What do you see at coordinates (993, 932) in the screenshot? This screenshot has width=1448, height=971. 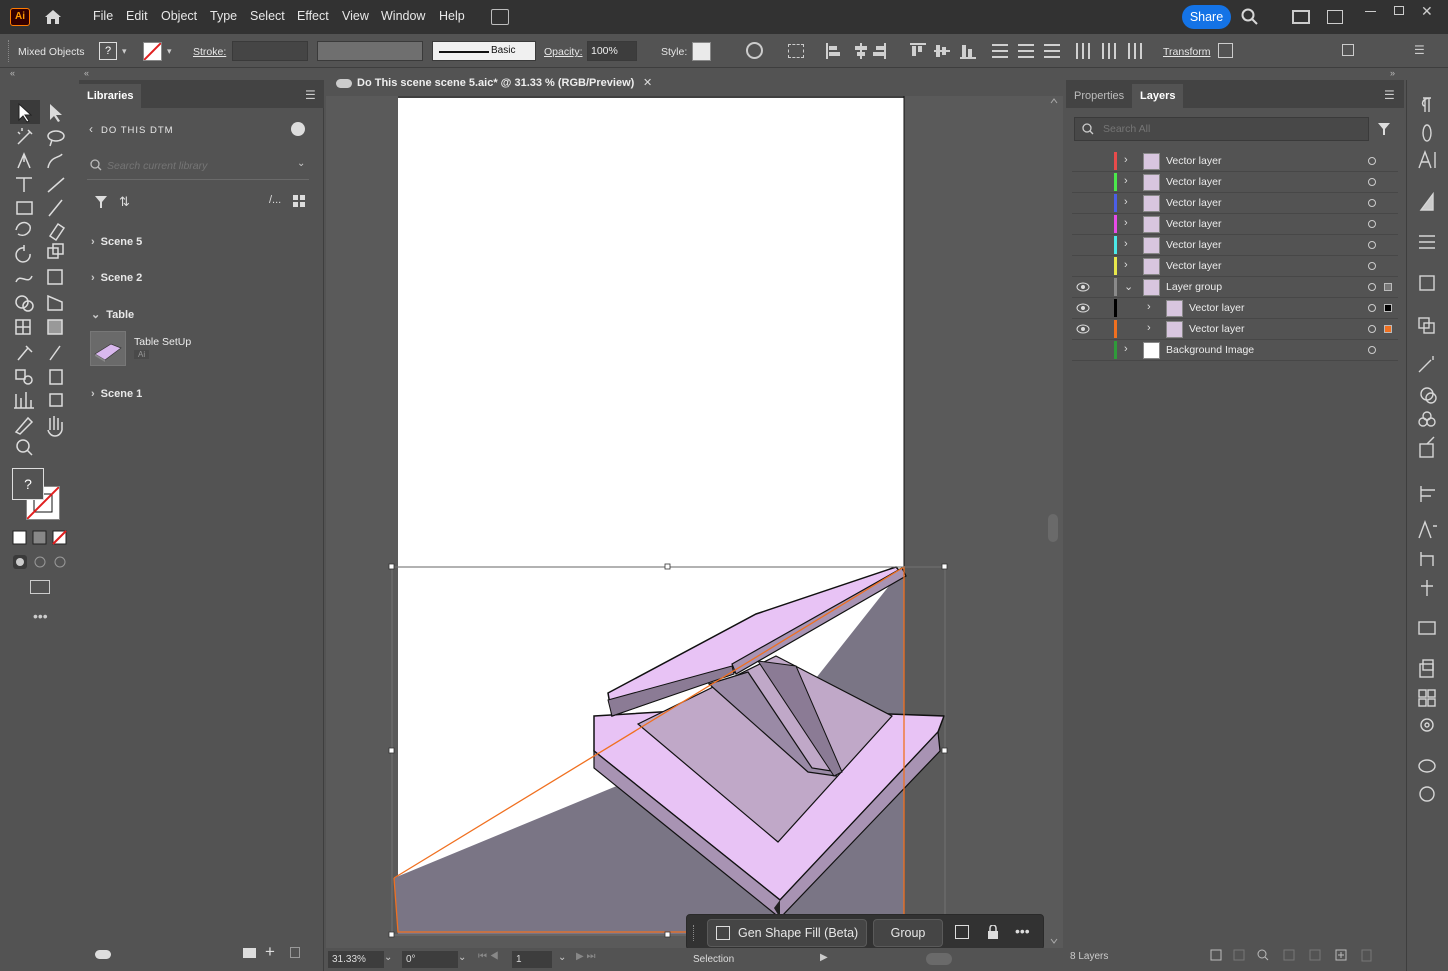 I see `lock-icon` at bounding box center [993, 932].